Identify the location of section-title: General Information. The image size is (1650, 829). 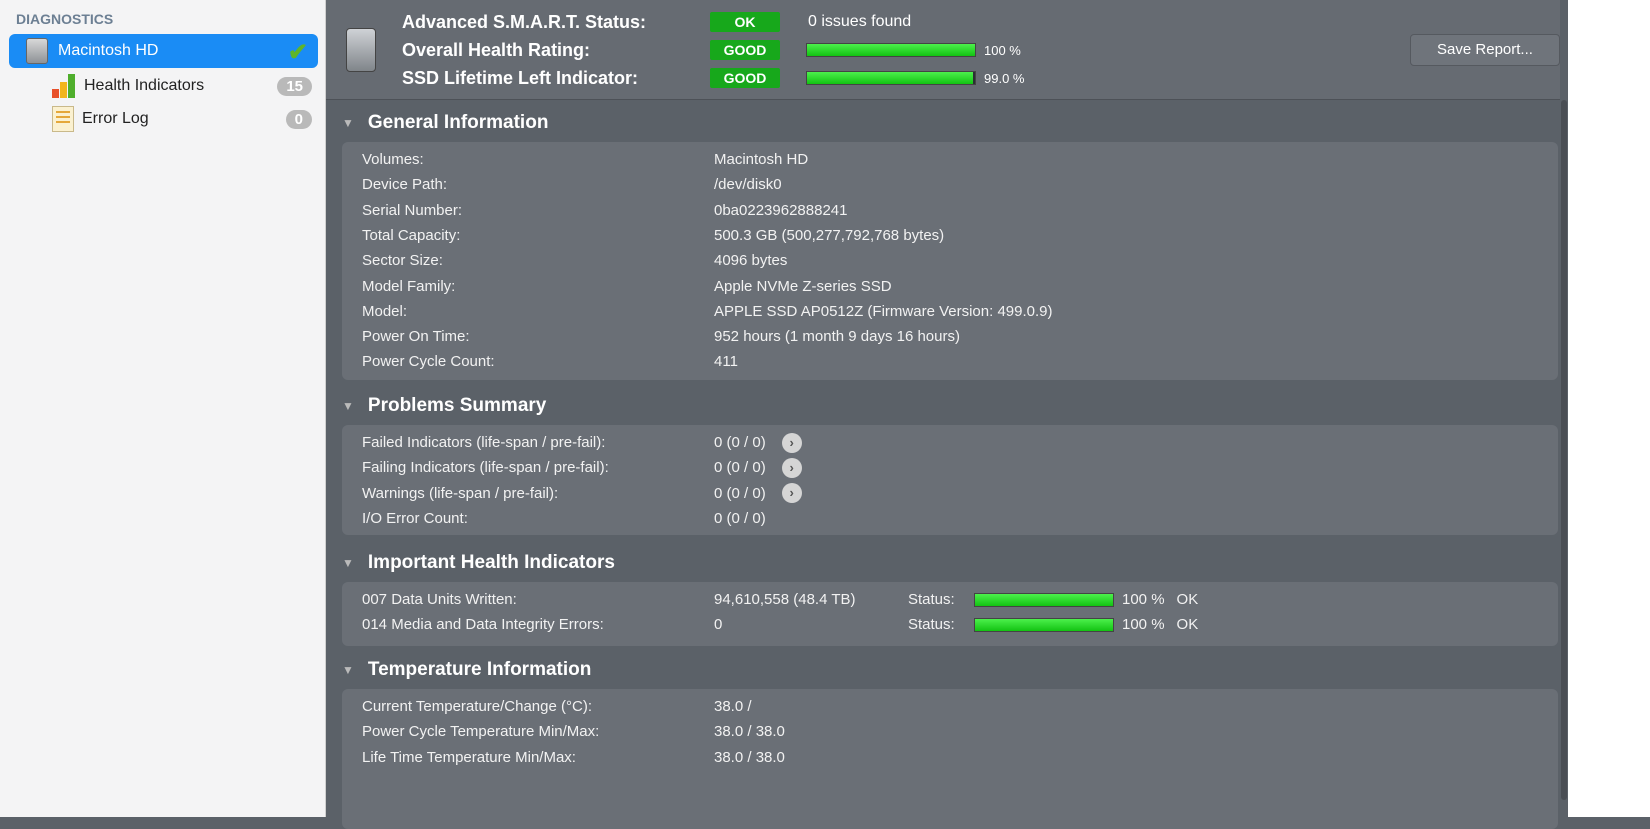
(458, 122).